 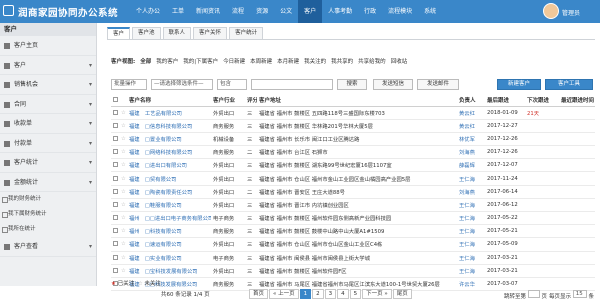 I want to click on page-button-2: 1, so click(x=305, y=294).